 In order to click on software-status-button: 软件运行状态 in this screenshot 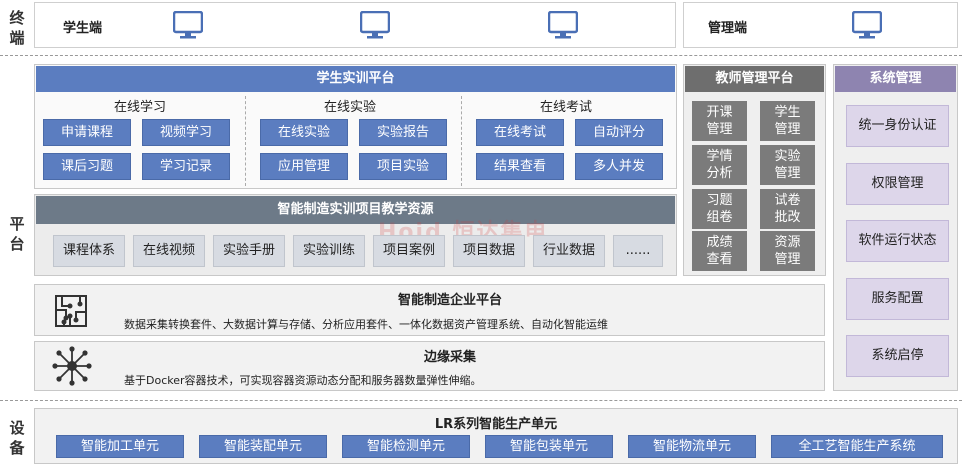, I will do `click(897, 241)`.